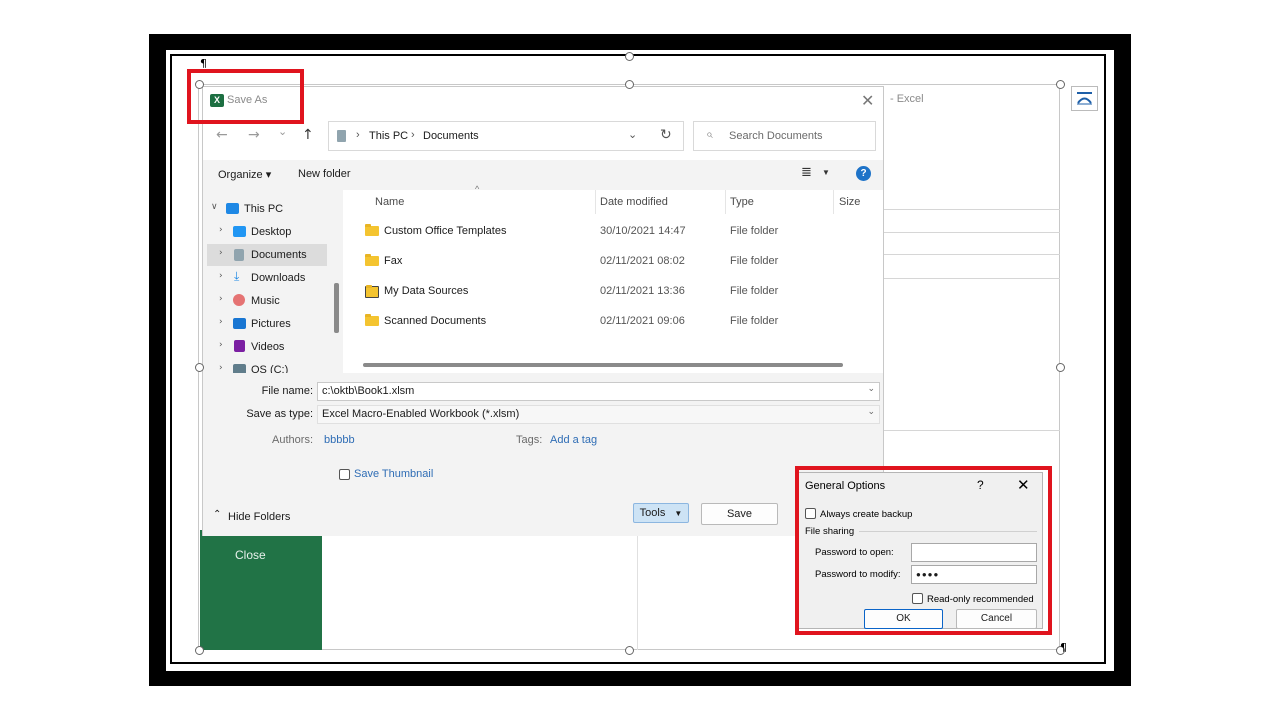 This screenshot has height=720, width=1280. I want to click on column-header-date: Date modified, so click(634, 202).